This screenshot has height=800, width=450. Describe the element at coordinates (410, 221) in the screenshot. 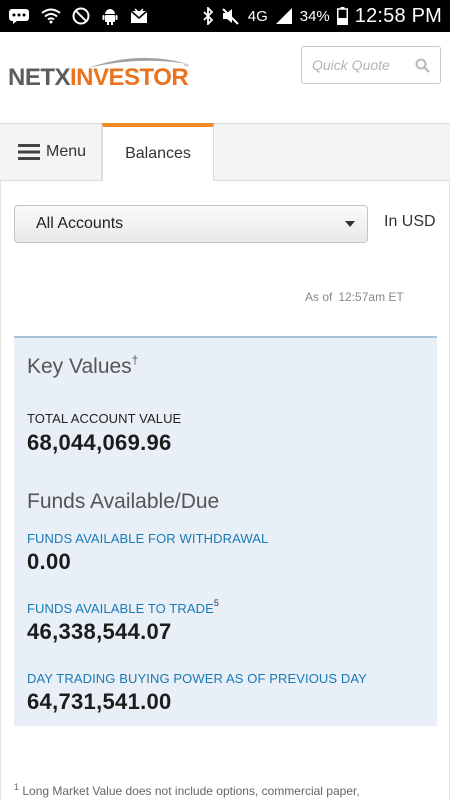

I see `currency-label: In USD` at that location.